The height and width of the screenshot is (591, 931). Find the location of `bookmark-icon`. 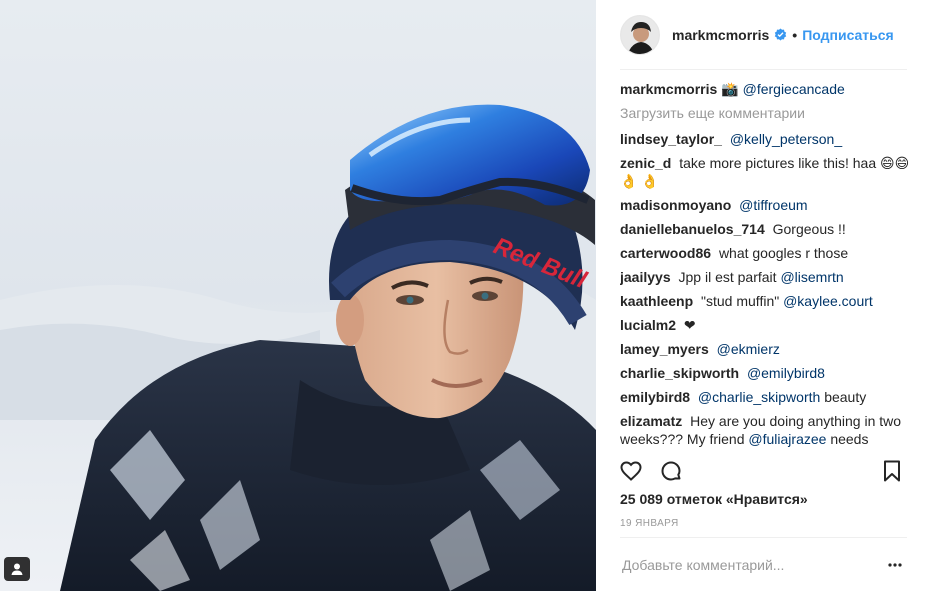

bookmark-icon is located at coordinates (892, 471).